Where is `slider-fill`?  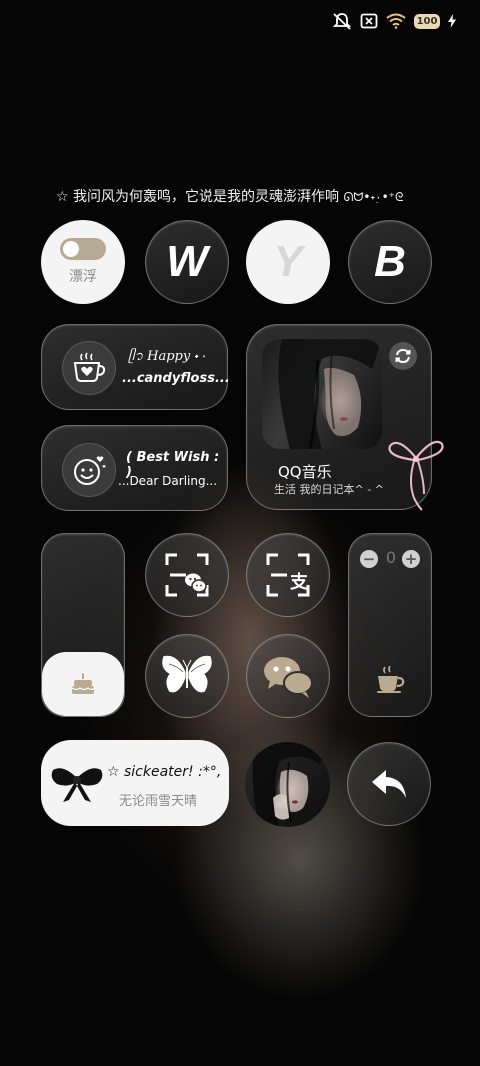
slider-fill is located at coordinates (83, 684).